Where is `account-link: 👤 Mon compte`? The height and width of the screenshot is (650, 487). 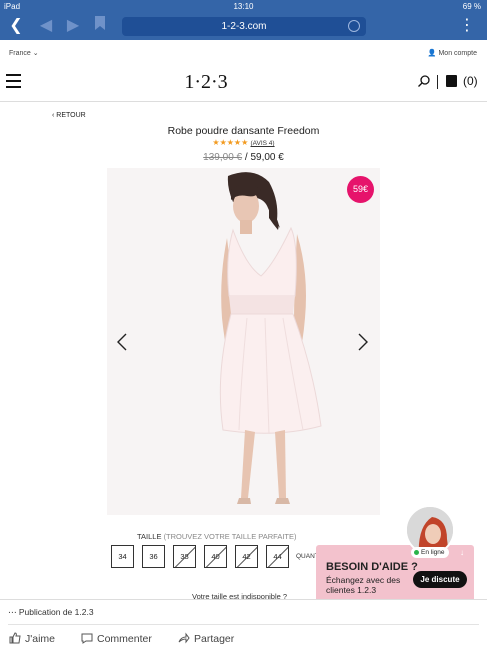
account-link: 👤 Mon compte is located at coordinates (452, 53).